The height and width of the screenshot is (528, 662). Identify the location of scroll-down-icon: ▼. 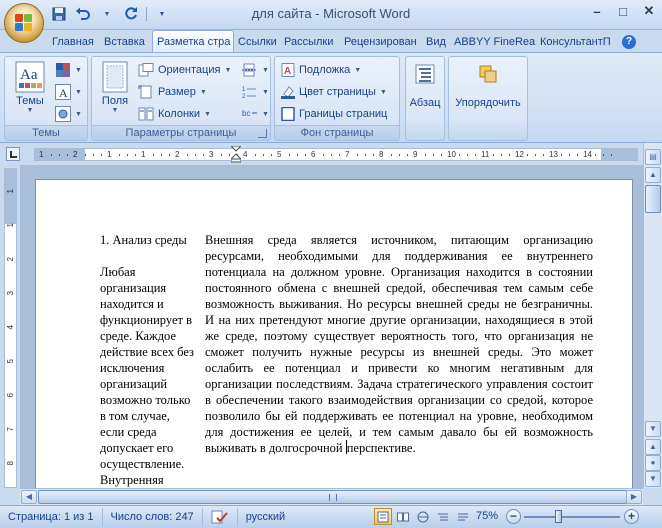
(653, 429).